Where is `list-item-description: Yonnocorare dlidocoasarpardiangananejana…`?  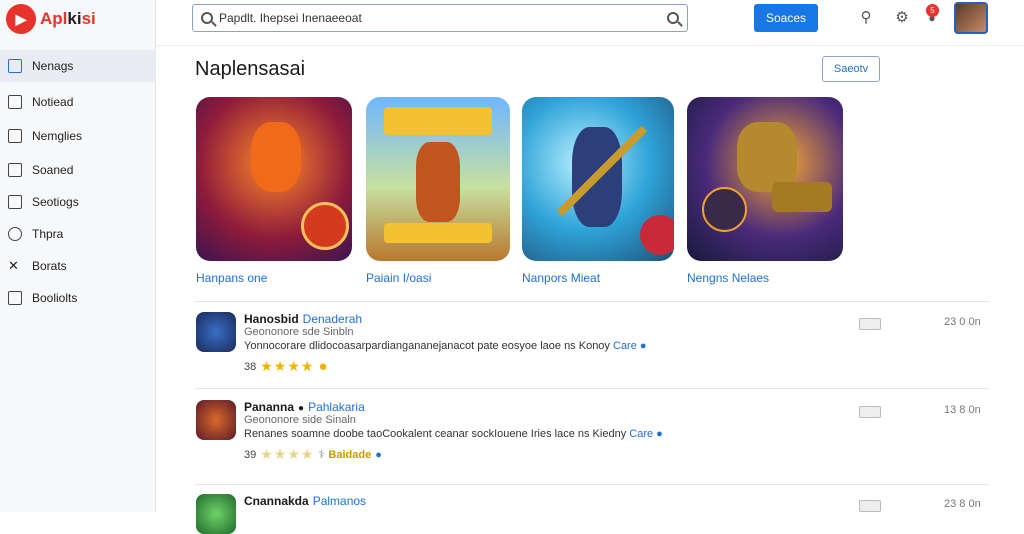
list-item-description: Yonnocorare dlidocoasarpardiangananejana… is located at coordinates (445, 346).